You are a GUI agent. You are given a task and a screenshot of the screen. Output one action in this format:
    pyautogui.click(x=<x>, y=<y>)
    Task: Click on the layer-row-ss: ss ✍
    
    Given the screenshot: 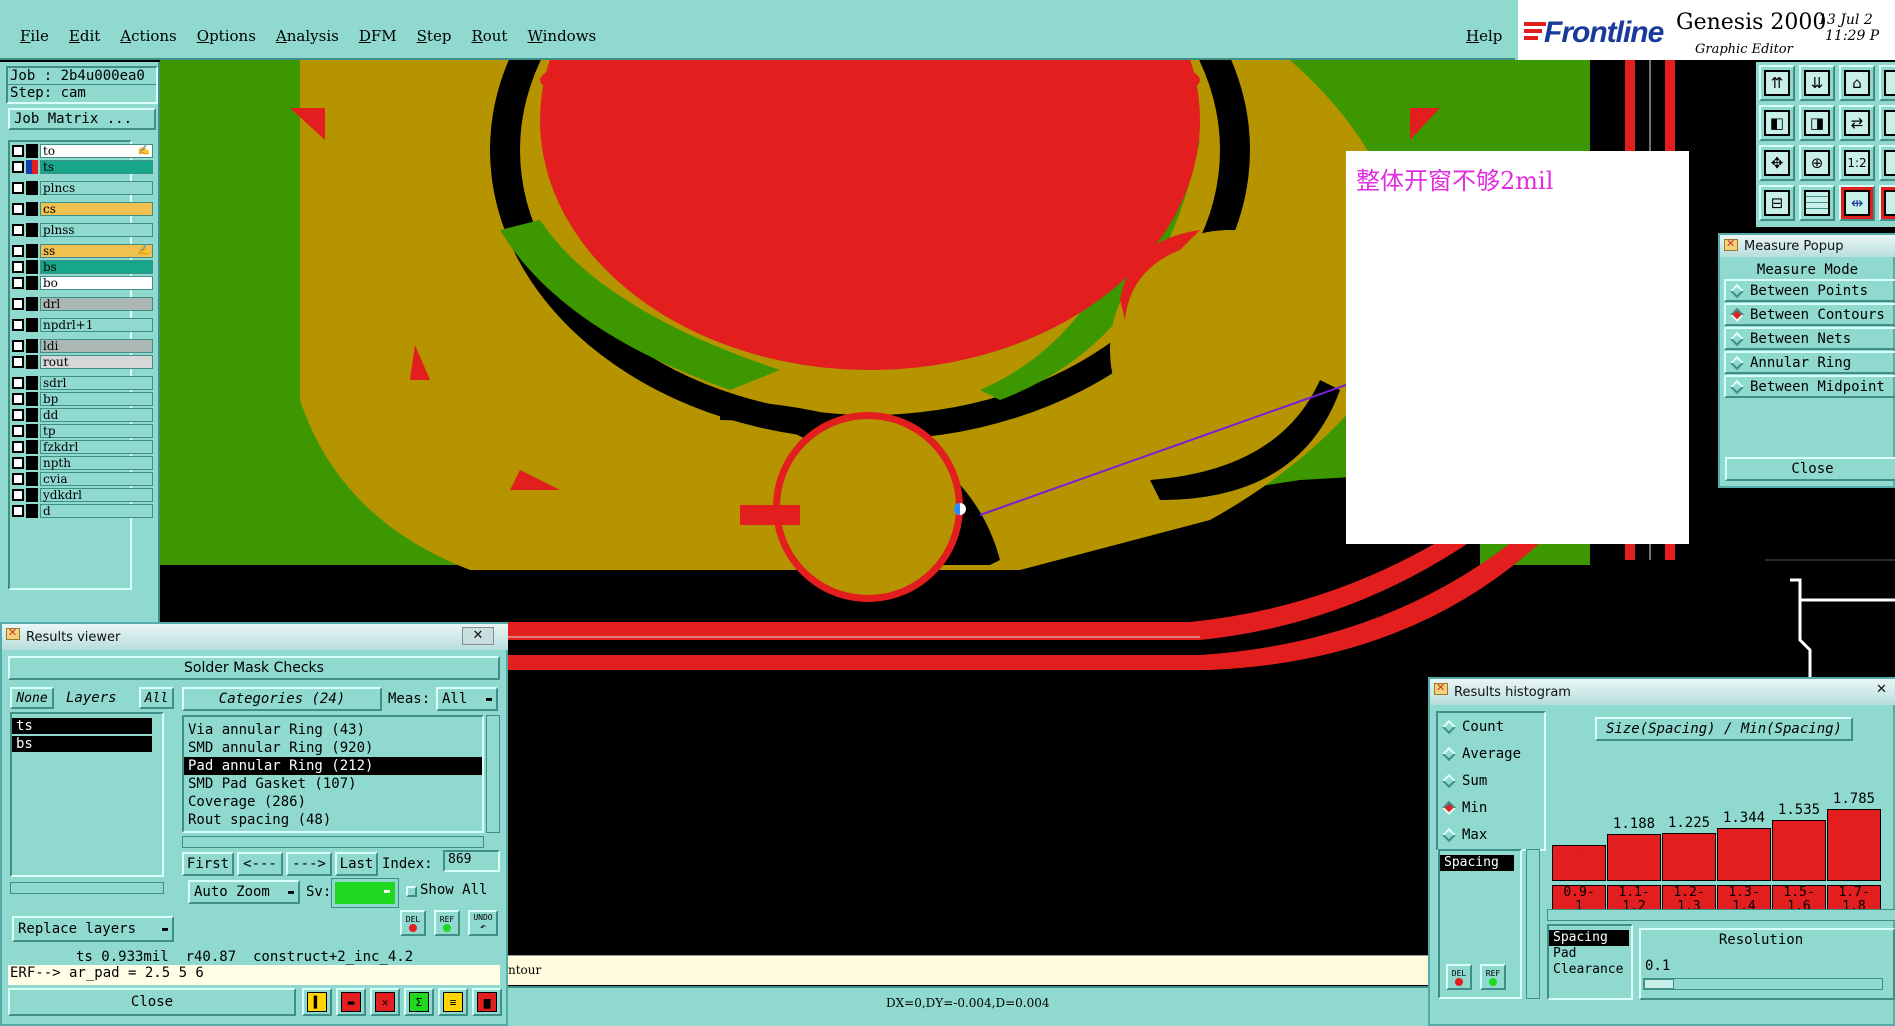 What is the action you would take?
    pyautogui.click(x=82, y=251)
    